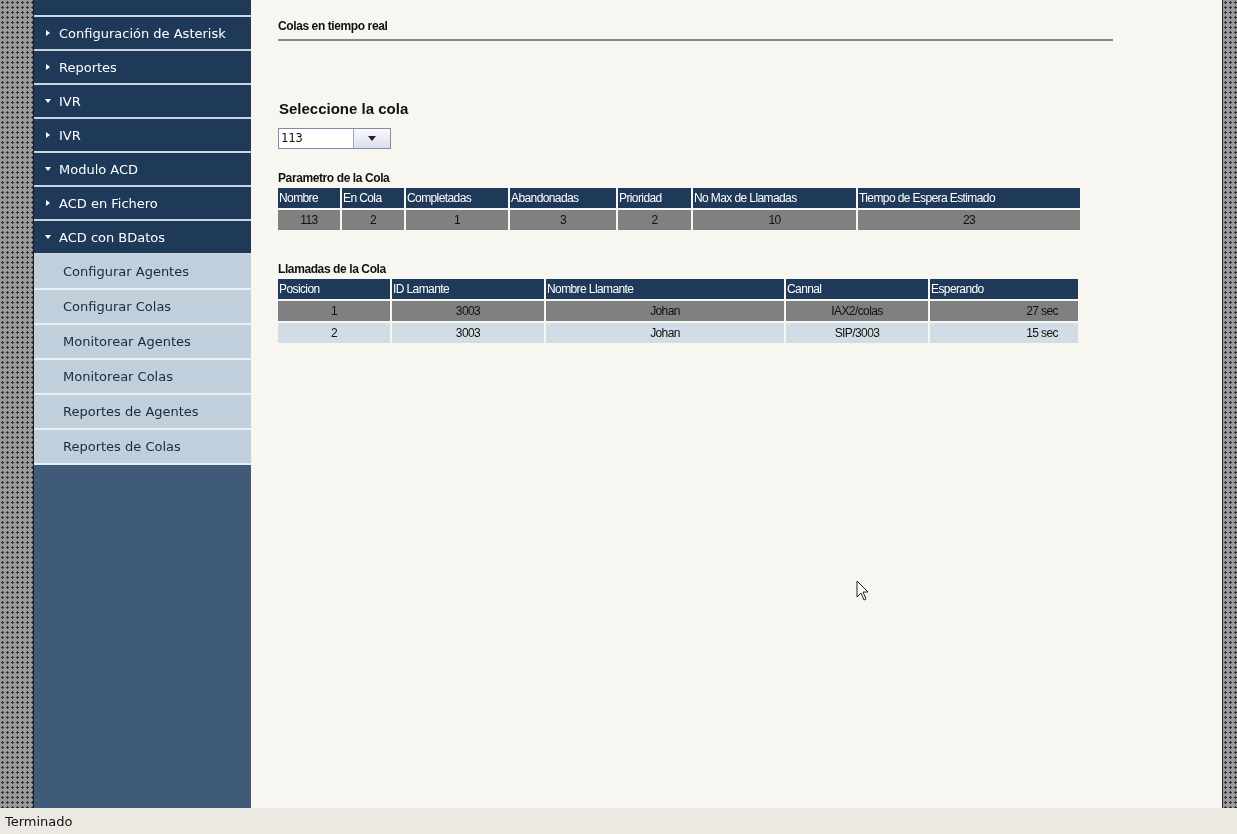 This screenshot has height=834, width=1237. What do you see at coordinates (857, 289) in the screenshot?
I see `column-header: Cannal` at bounding box center [857, 289].